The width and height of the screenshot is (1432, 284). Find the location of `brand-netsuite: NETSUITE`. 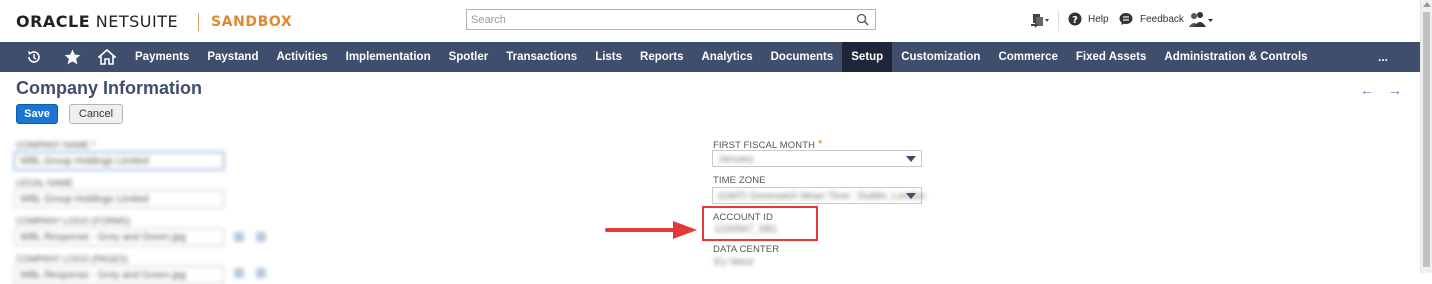

brand-netsuite: NETSUITE is located at coordinates (137, 21).